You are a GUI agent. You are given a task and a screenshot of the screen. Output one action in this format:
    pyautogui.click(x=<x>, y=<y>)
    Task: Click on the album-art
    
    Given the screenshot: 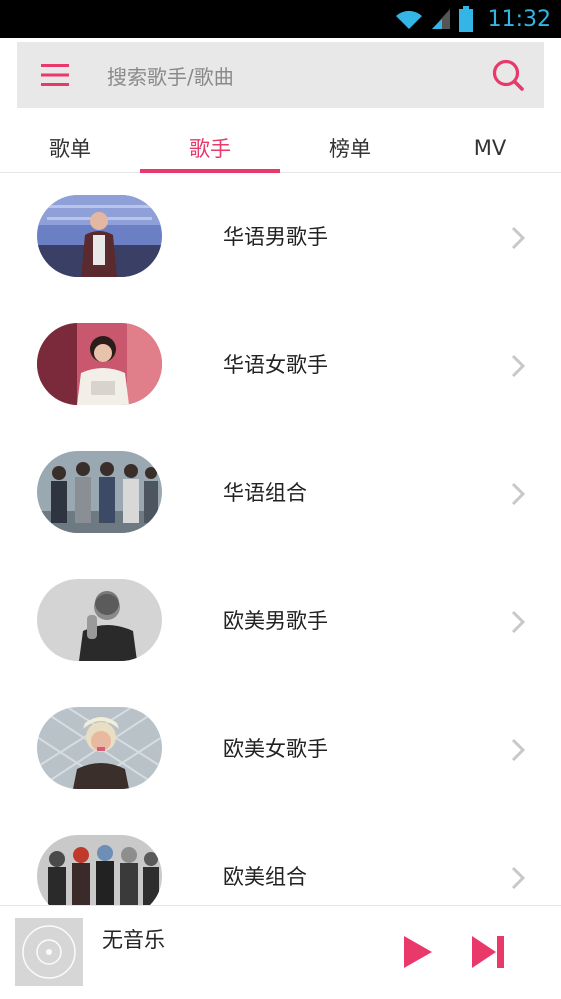 What is the action you would take?
    pyautogui.click(x=49, y=952)
    